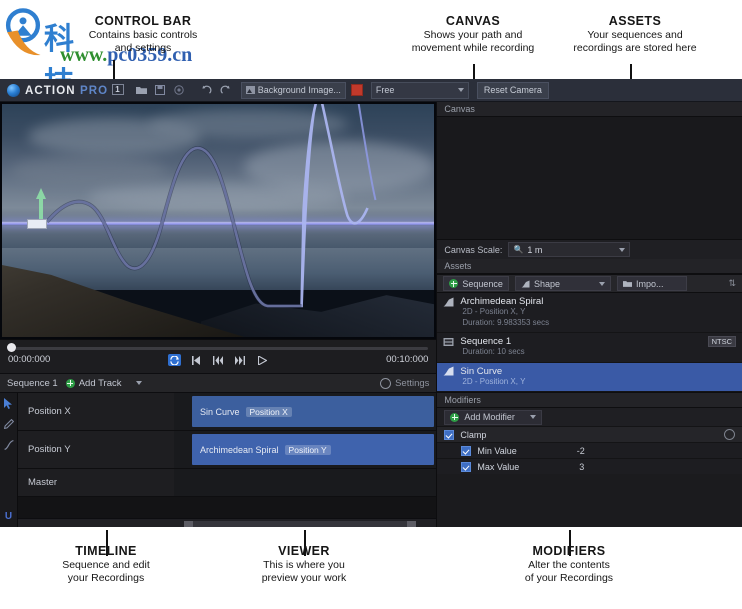 The width and height of the screenshot is (742, 609). What do you see at coordinates (729, 434) in the screenshot?
I see `modifier-remove-icon` at bounding box center [729, 434].